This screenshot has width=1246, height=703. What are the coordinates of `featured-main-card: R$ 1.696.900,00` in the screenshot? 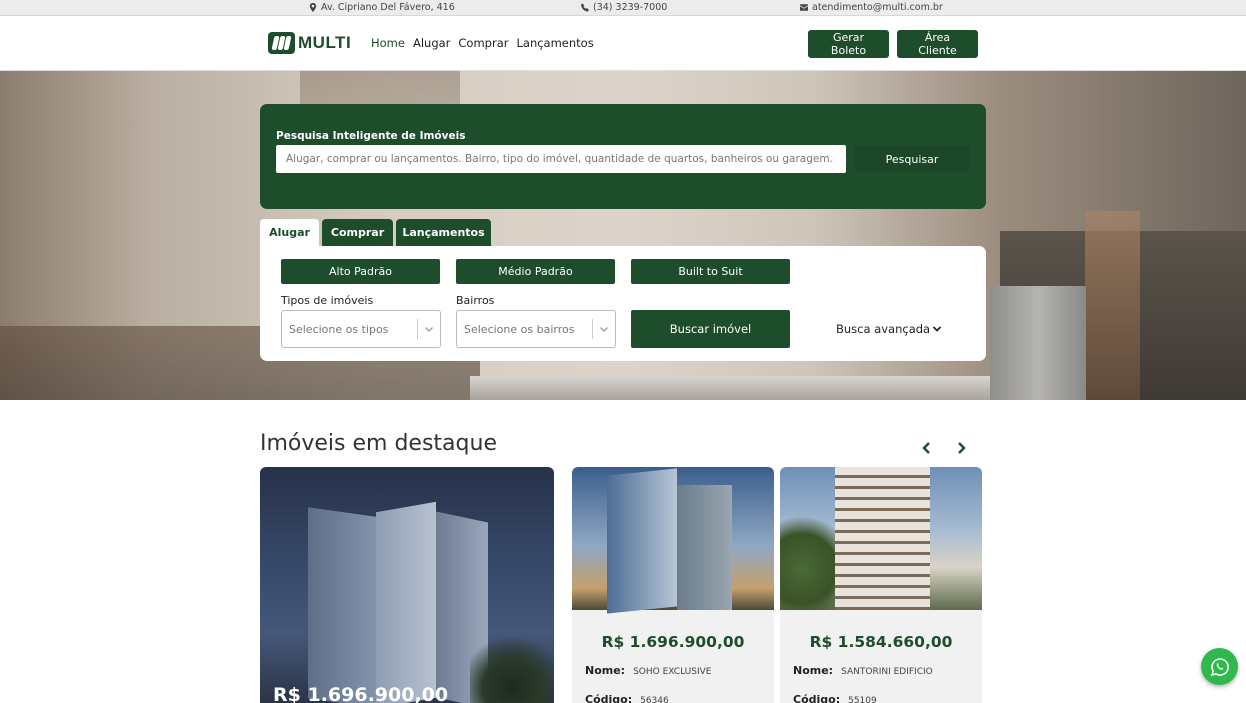 It's located at (407, 585).